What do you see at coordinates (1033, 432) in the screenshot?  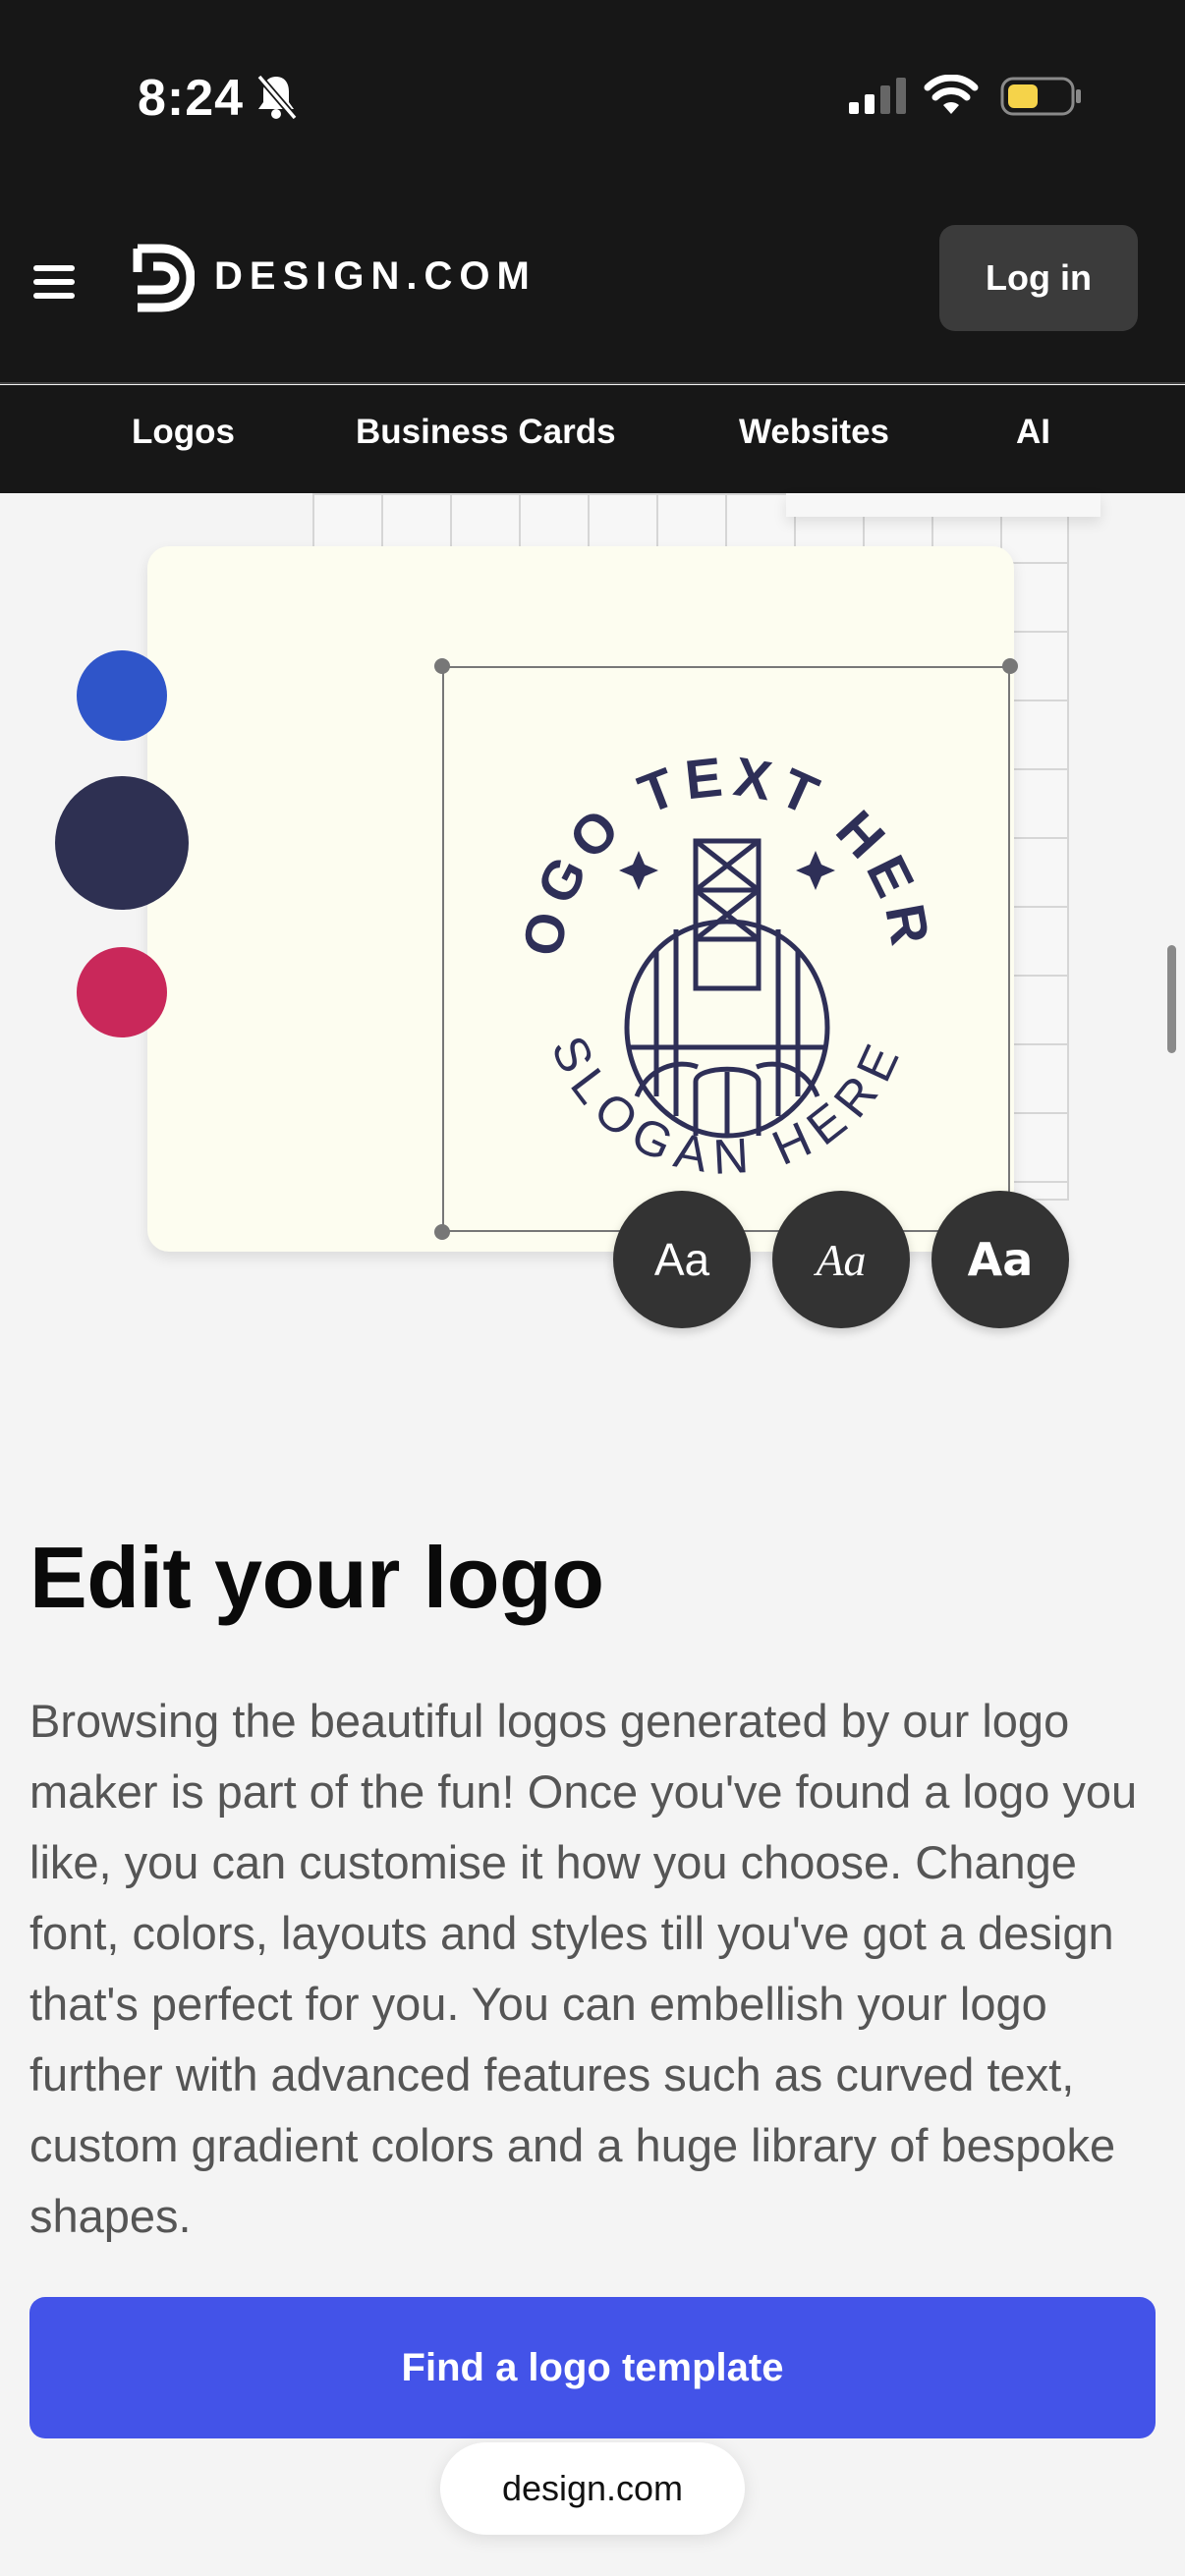 I see `nav-item-ai: AI` at bounding box center [1033, 432].